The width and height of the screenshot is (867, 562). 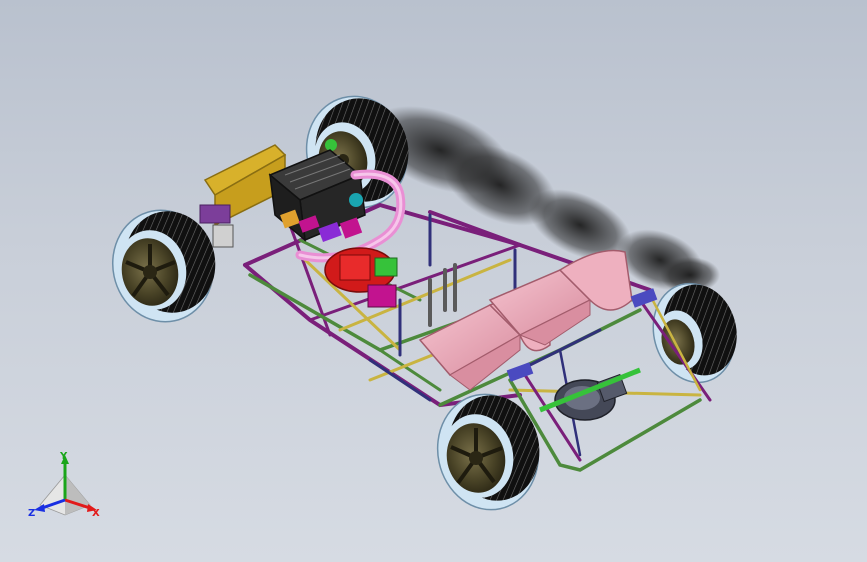 I want to click on model-shadow, so click(x=544, y=199).